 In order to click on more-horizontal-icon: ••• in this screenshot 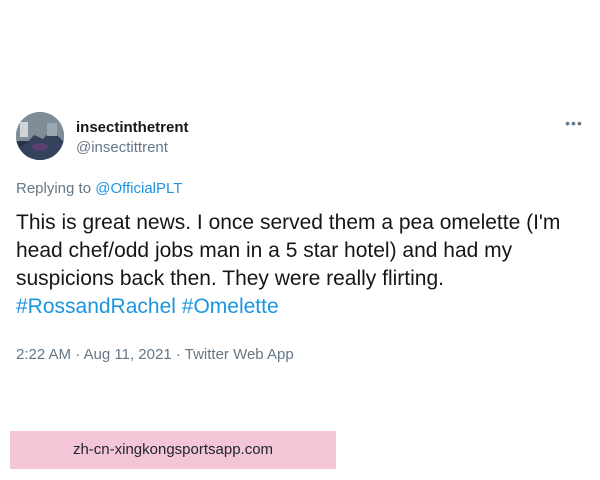, I will do `click(574, 123)`.